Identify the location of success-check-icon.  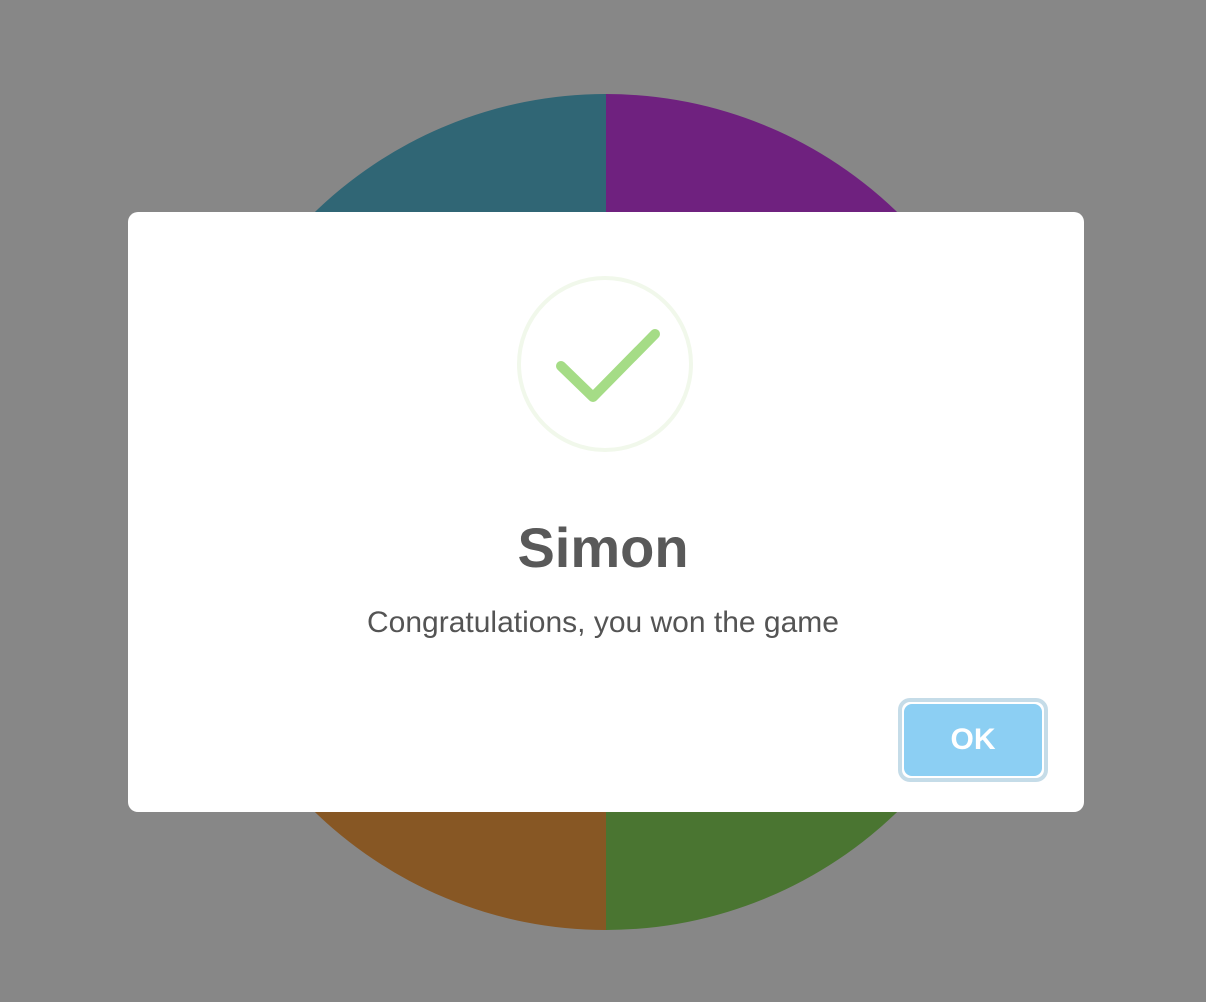
(605, 364).